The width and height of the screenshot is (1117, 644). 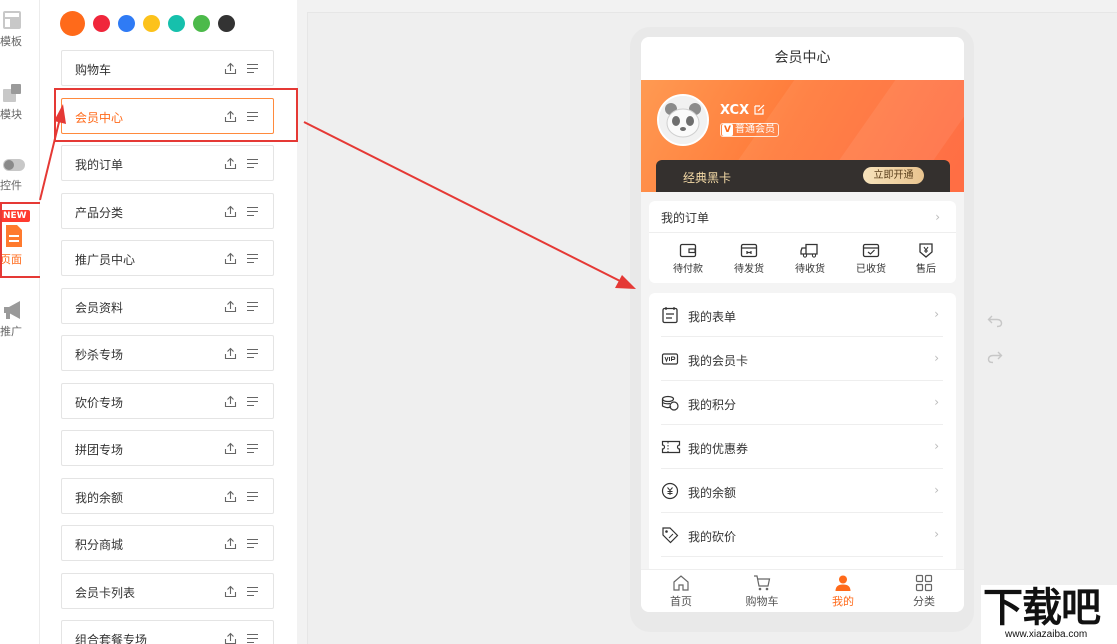 I want to click on color-swatch-black, so click(x=226, y=23).